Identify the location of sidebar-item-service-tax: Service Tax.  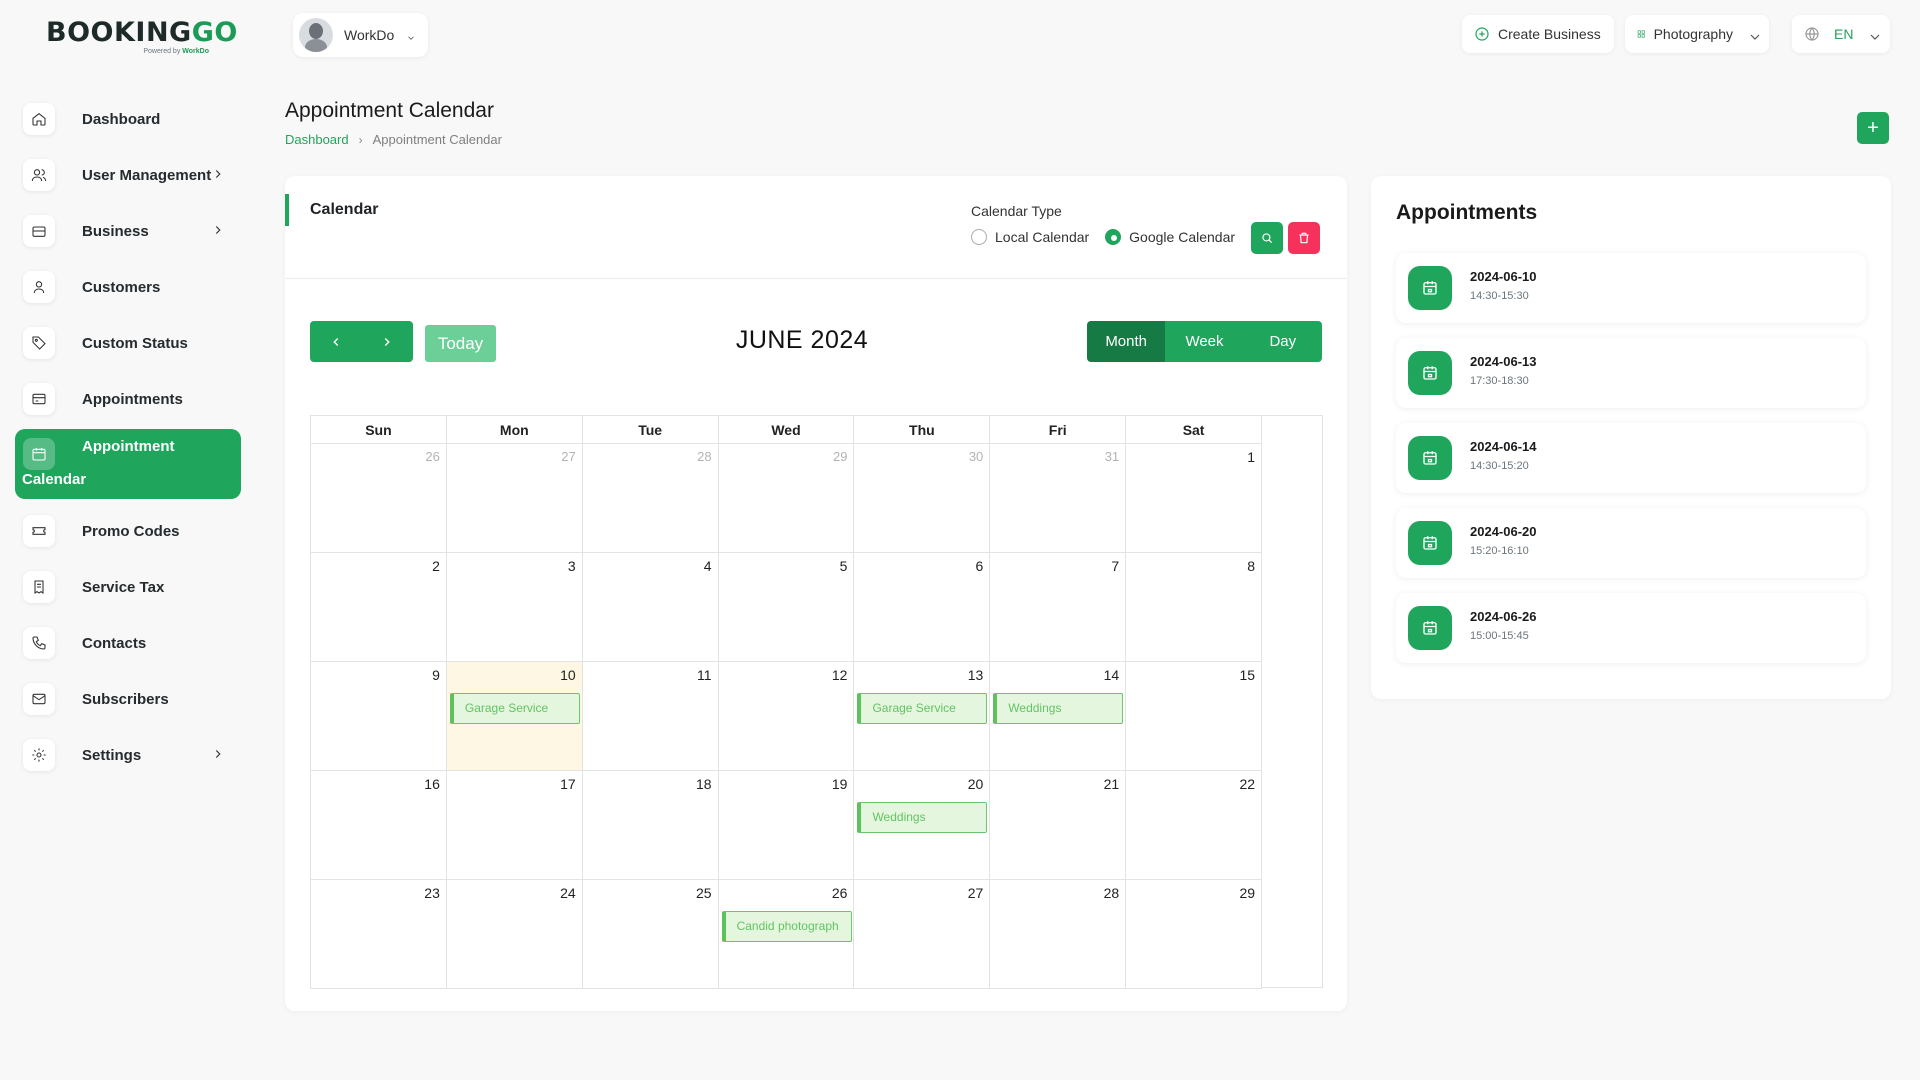
(128, 587).